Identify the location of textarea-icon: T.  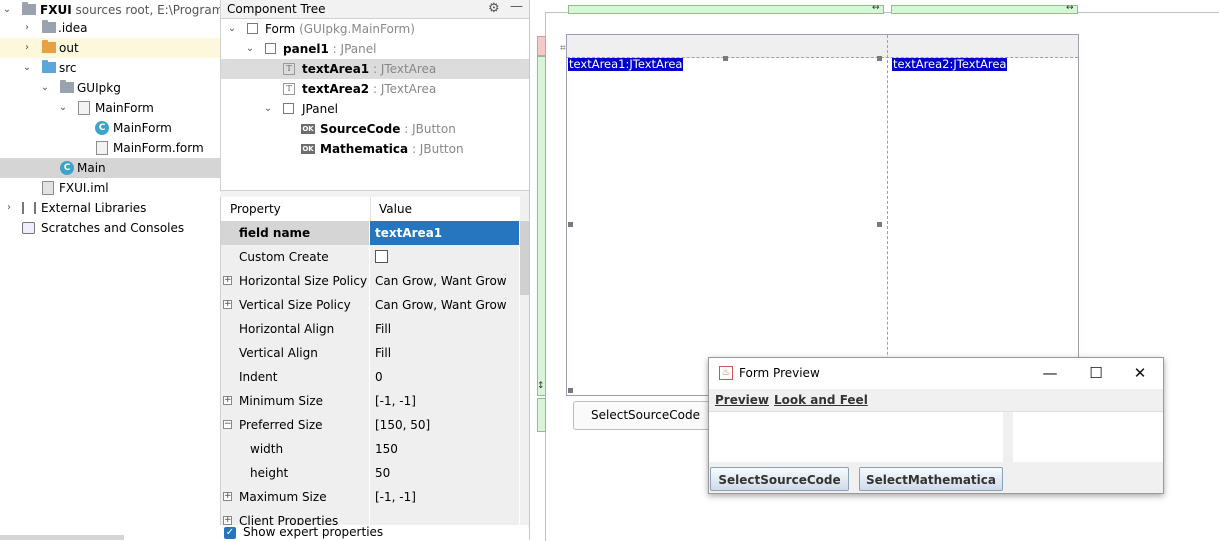
(289, 69).